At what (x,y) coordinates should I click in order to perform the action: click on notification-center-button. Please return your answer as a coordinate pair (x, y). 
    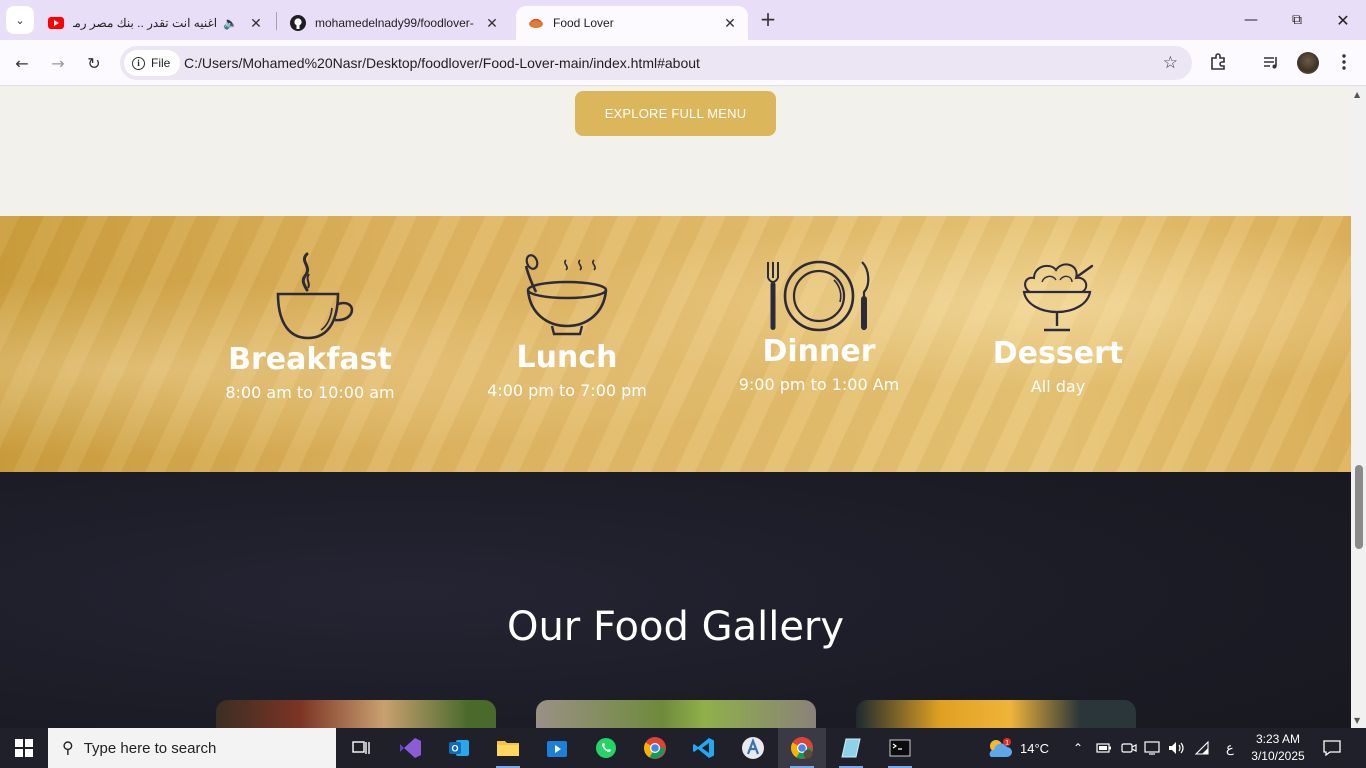
    Looking at the image, I should click on (1332, 748).